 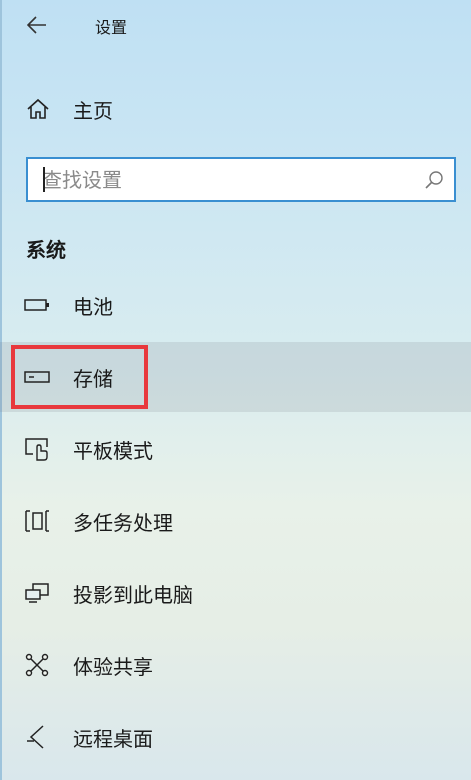 I want to click on search-box, so click(x=241, y=179).